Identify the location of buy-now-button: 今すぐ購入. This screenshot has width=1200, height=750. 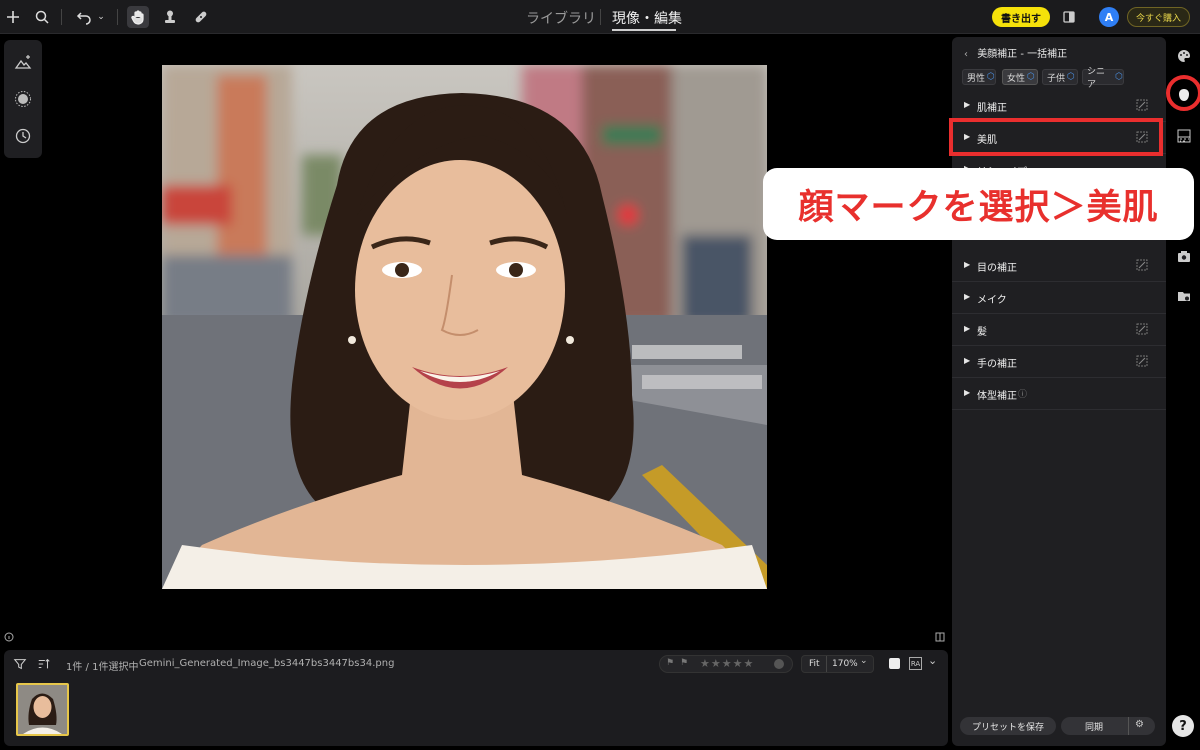
(1158, 17).